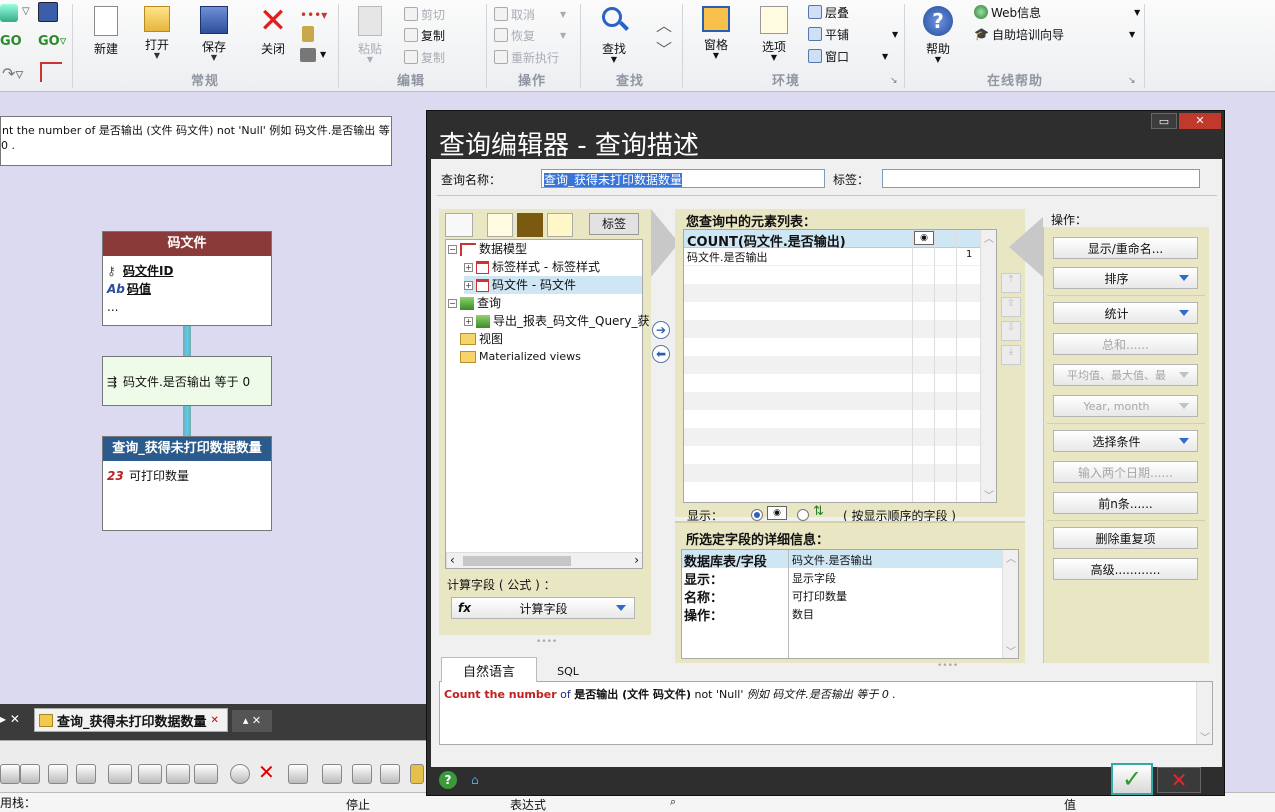 This screenshot has width=1275, height=812. What do you see at coordinates (390, 774) in the screenshot?
I see `refresh-icon` at bounding box center [390, 774].